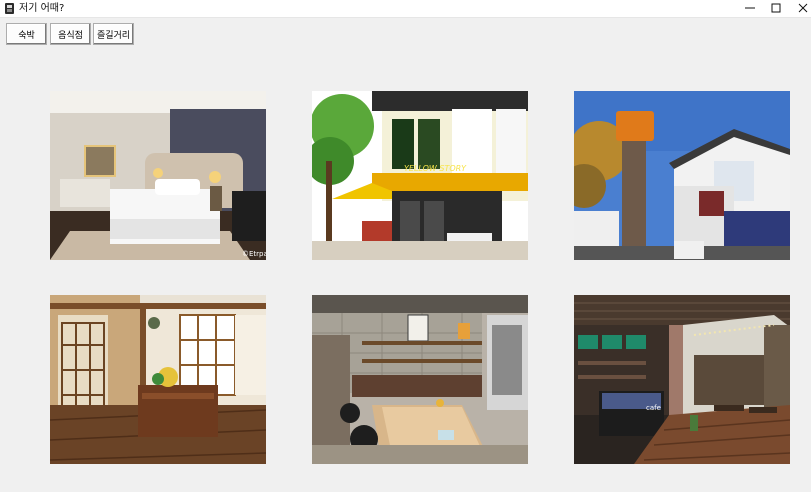 The height and width of the screenshot is (492, 811). I want to click on maximize-button, so click(776, 8).